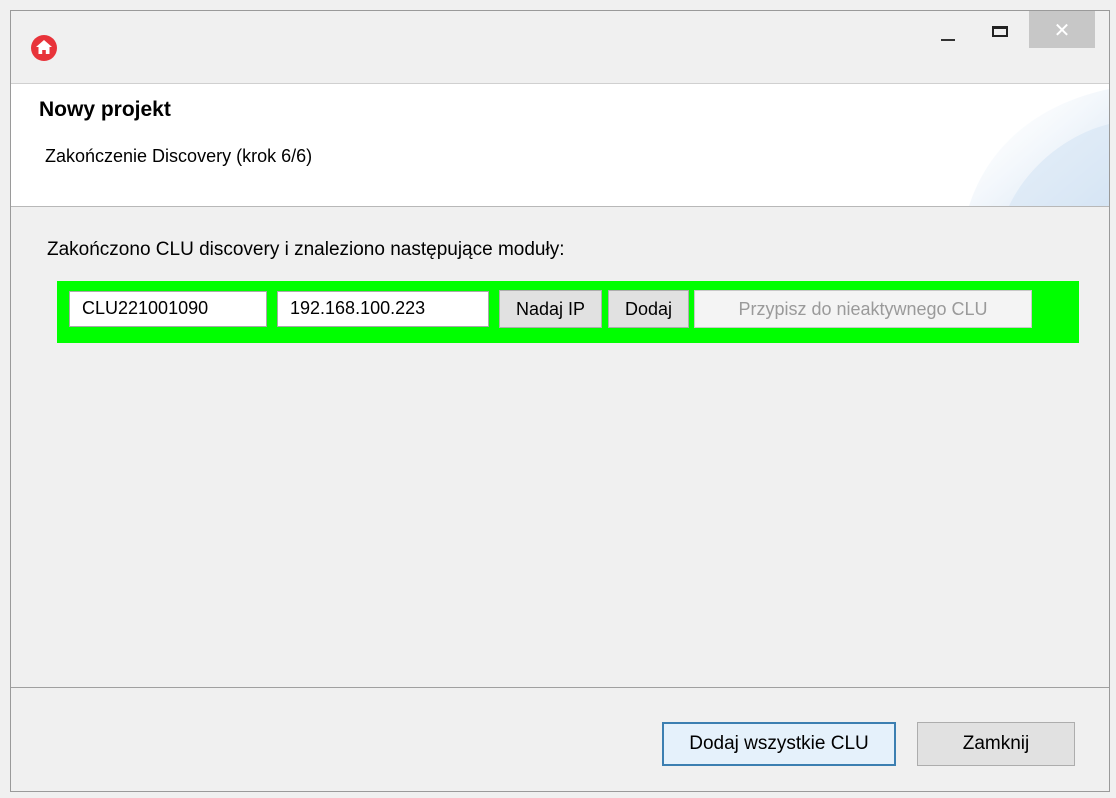  I want to click on header-decoration, so click(1039, 147).